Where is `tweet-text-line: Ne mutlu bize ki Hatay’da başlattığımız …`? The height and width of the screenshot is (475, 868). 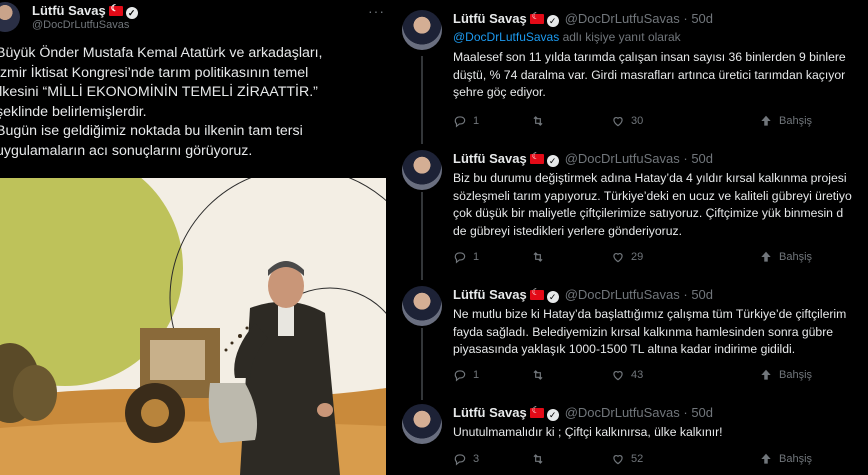 tweet-text-line: Ne mutlu bize ki Hatay’da başlattığımız … is located at coordinates (650, 314).